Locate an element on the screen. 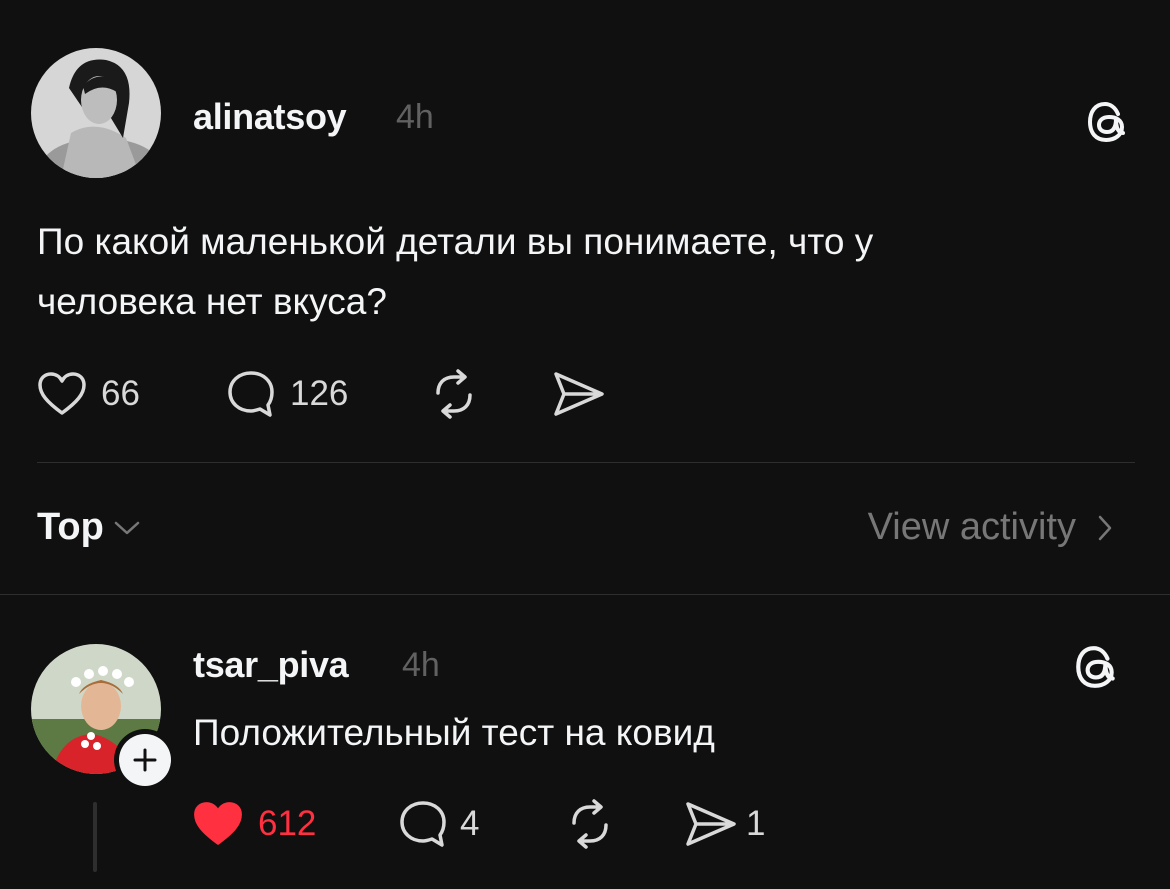  reply-username: tsar_piva is located at coordinates (271, 665).